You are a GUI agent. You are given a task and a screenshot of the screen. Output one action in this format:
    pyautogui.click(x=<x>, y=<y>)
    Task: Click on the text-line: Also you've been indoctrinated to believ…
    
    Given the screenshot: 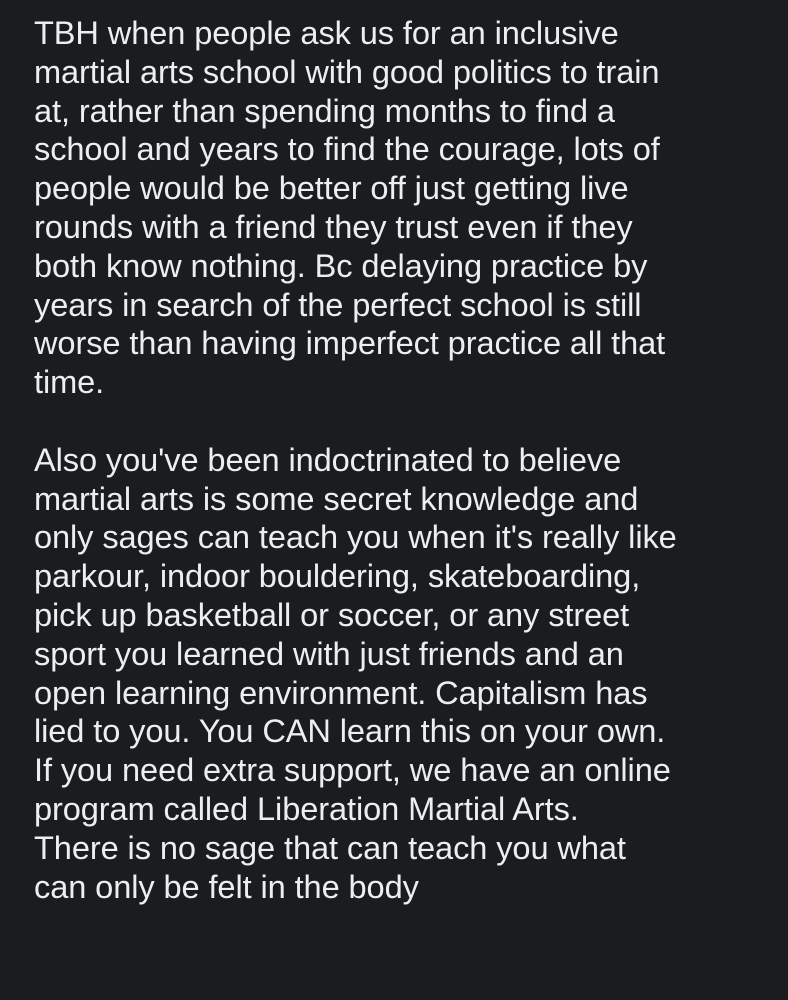 What is the action you would take?
    pyautogui.click(x=328, y=459)
    